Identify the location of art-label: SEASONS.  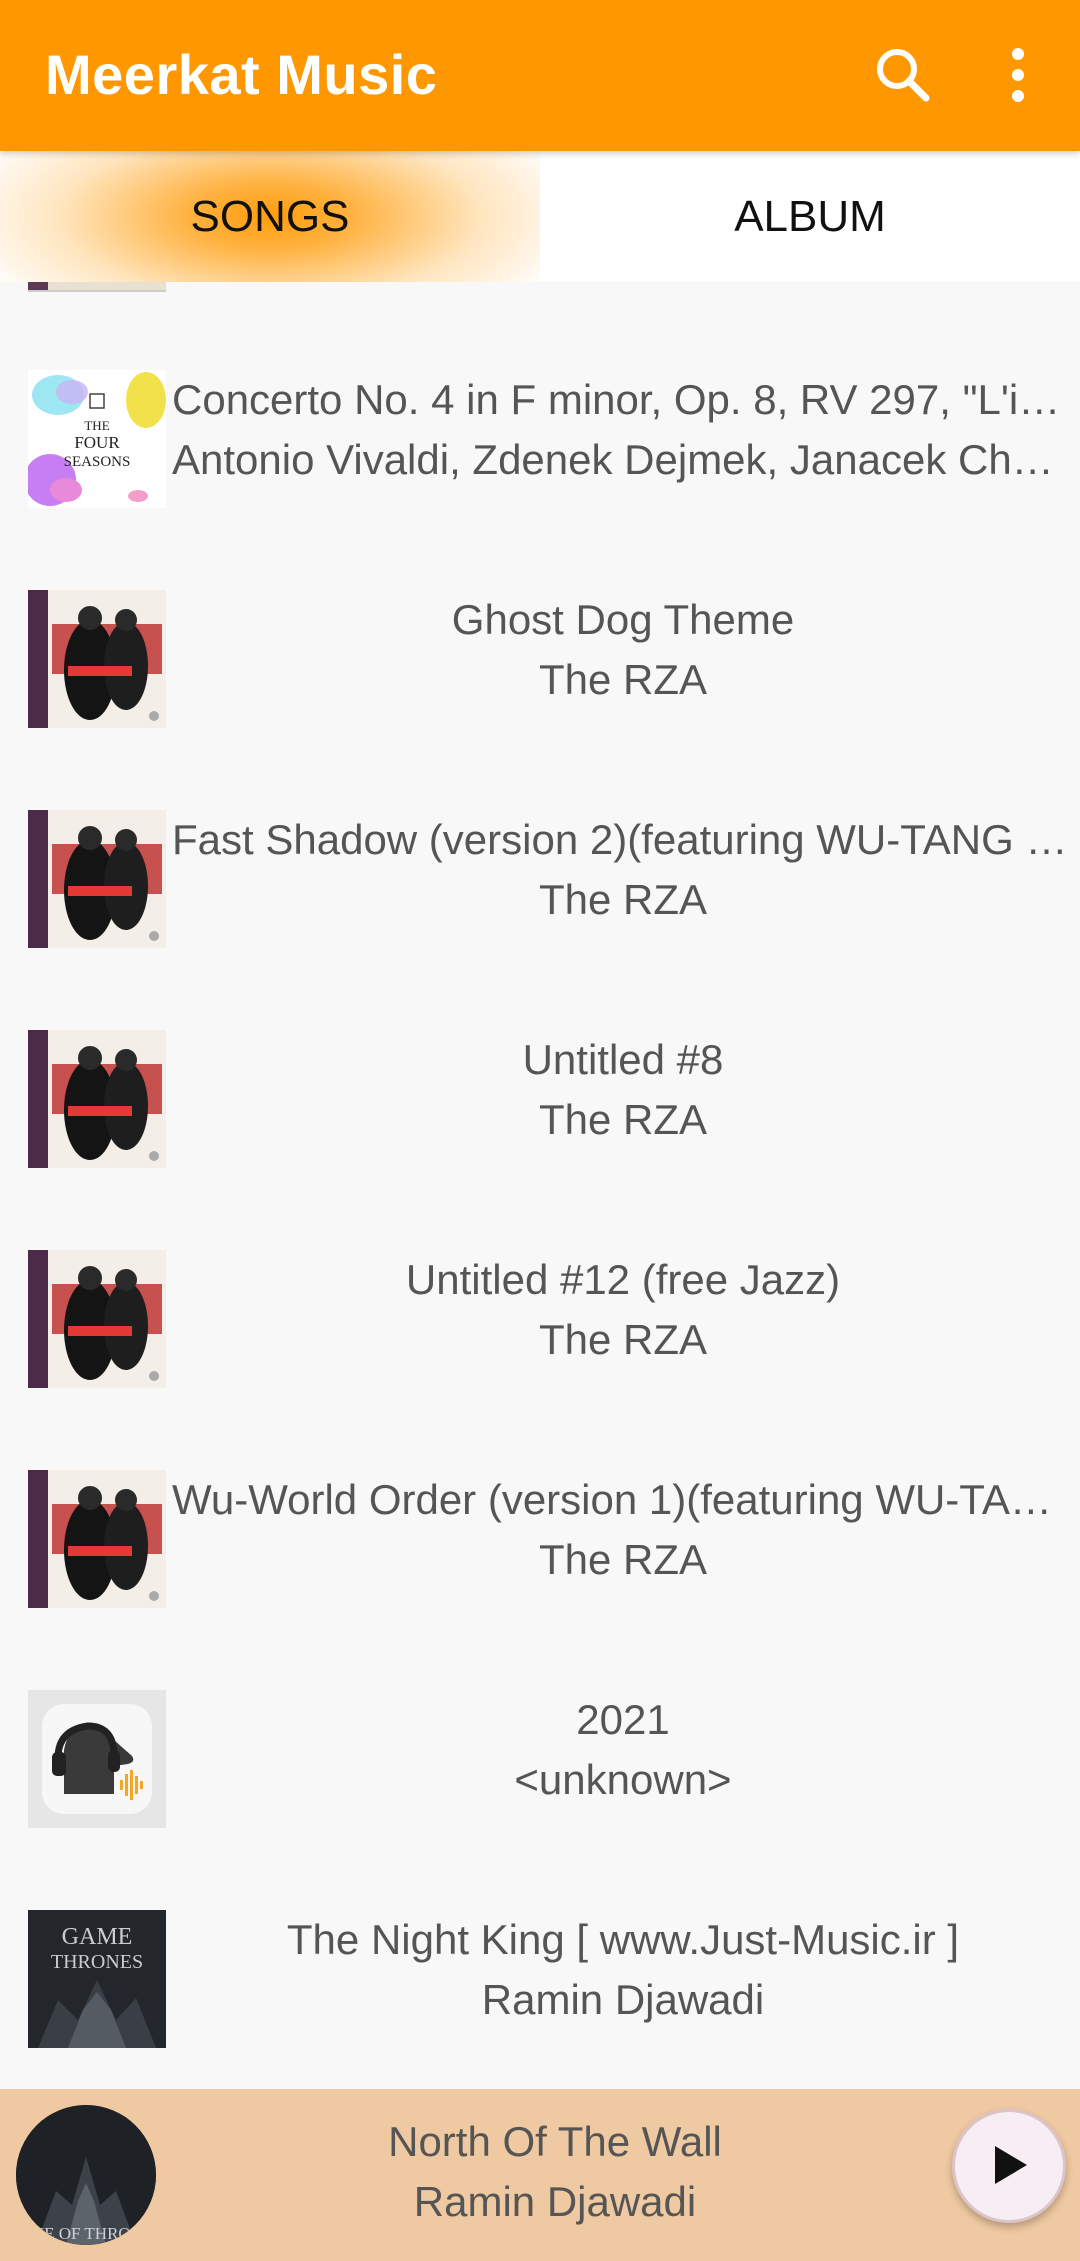
(97, 462).